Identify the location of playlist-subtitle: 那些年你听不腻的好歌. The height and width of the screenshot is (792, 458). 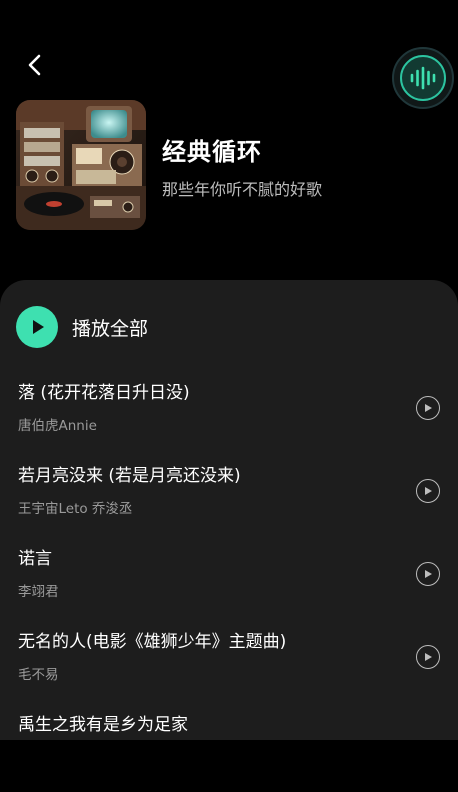
(242, 189).